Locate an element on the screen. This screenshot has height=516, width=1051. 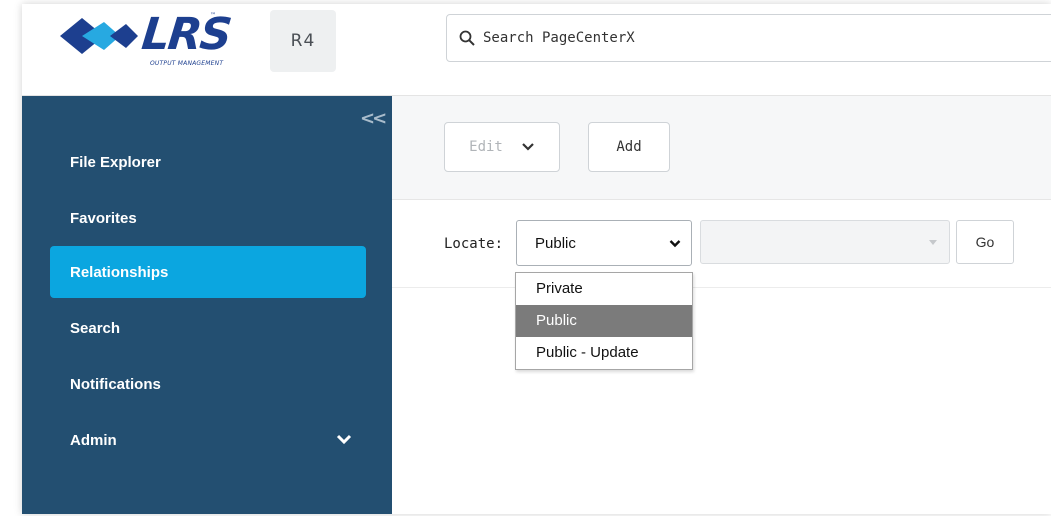
sidebar-item-admin: Admin is located at coordinates (208, 440).